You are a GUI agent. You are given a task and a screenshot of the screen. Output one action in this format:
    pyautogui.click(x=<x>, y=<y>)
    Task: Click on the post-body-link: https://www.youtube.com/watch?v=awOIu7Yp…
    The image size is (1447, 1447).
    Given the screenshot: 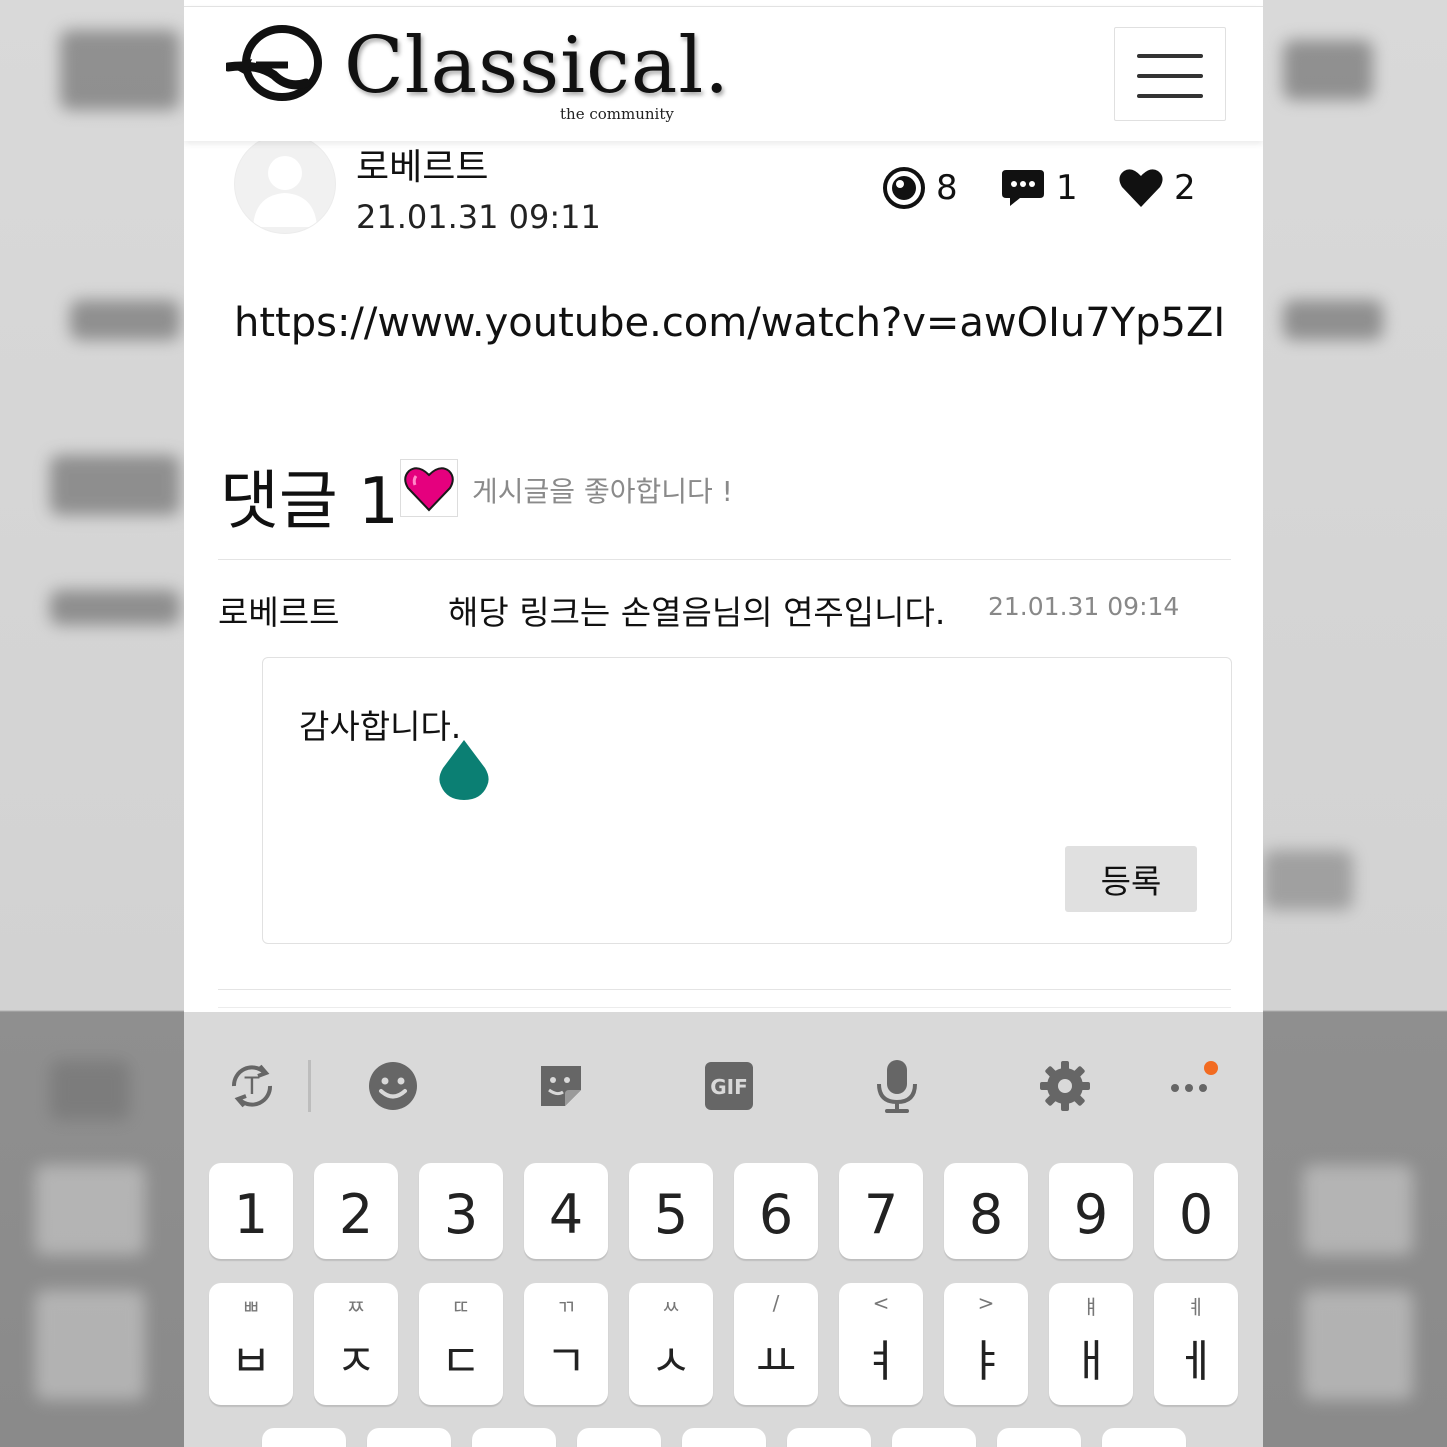 What is the action you would take?
    pyautogui.click(x=729, y=323)
    